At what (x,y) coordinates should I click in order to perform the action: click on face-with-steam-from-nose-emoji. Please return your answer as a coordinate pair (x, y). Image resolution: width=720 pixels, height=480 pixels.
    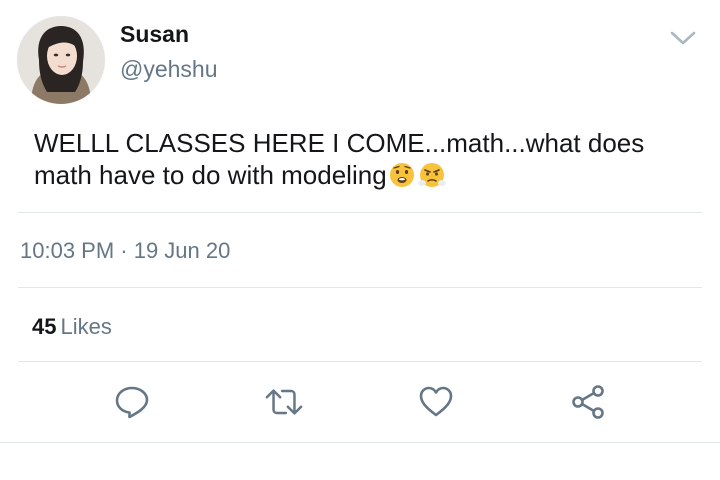
    Looking at the image, I should click on (432, 174).